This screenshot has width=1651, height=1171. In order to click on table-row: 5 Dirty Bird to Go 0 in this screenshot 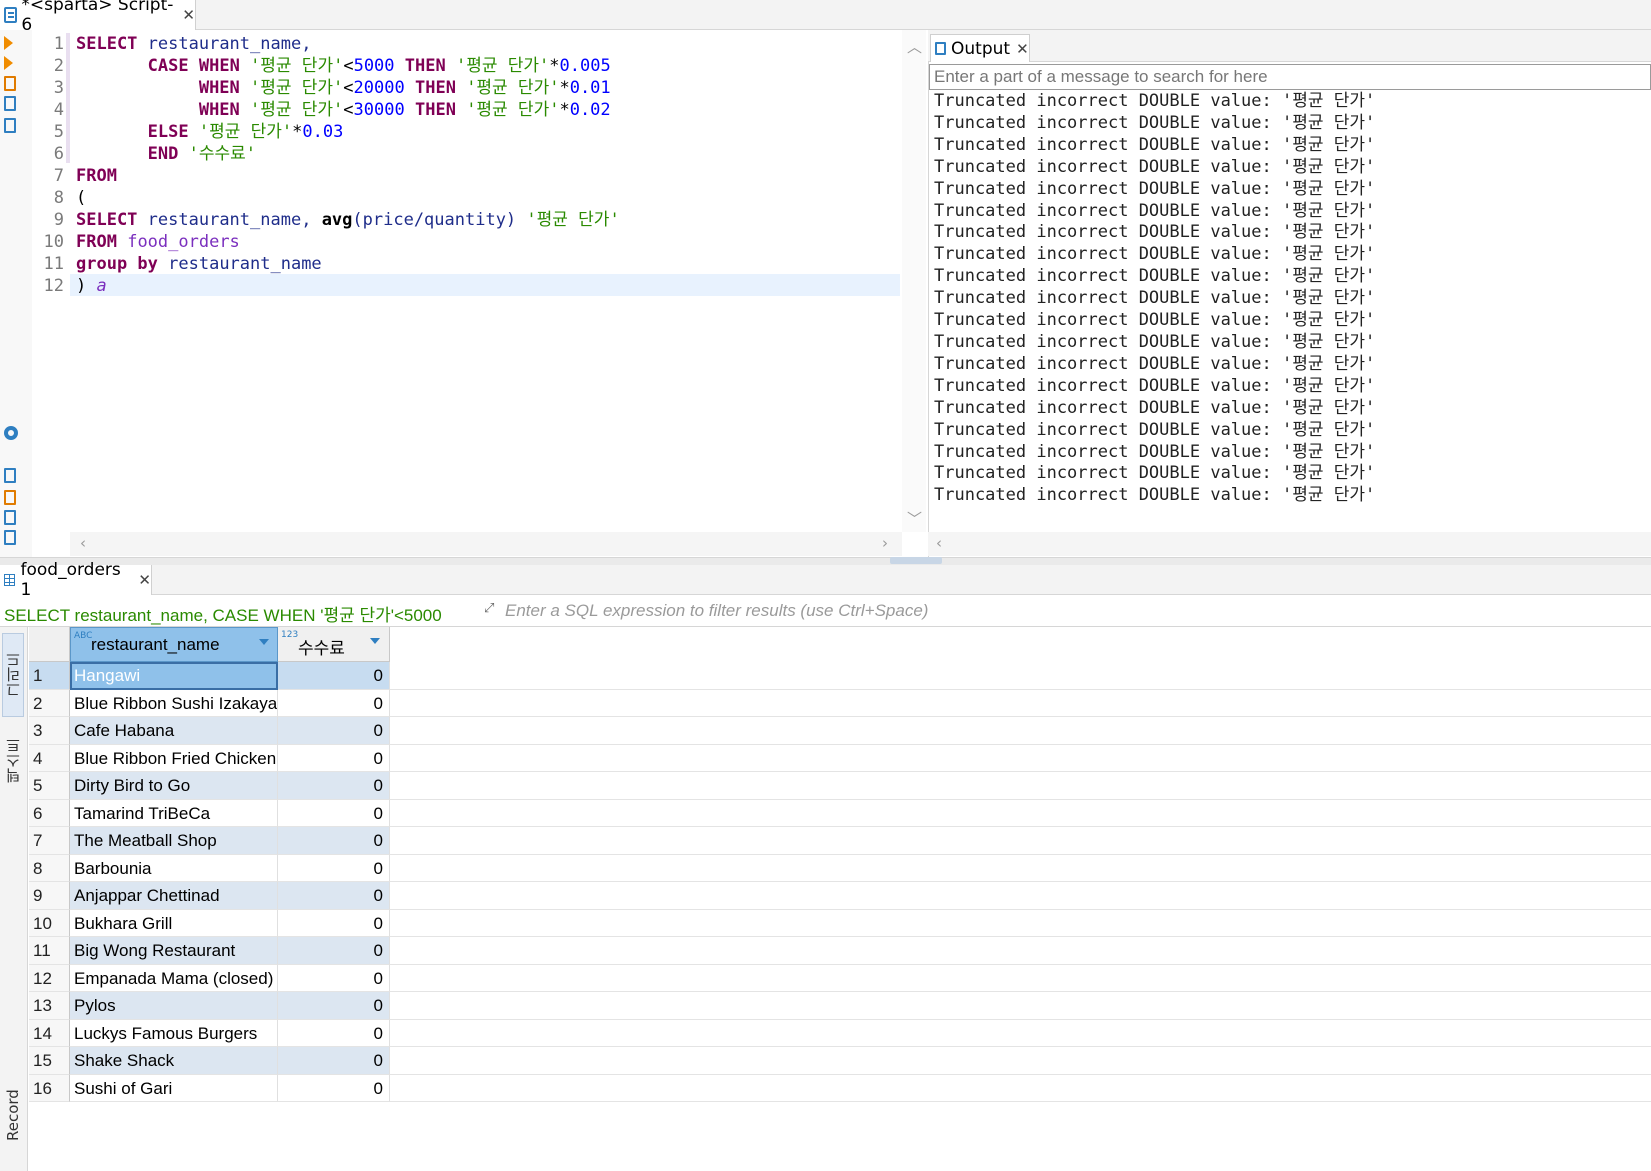, I will do `click(840, 786)`.